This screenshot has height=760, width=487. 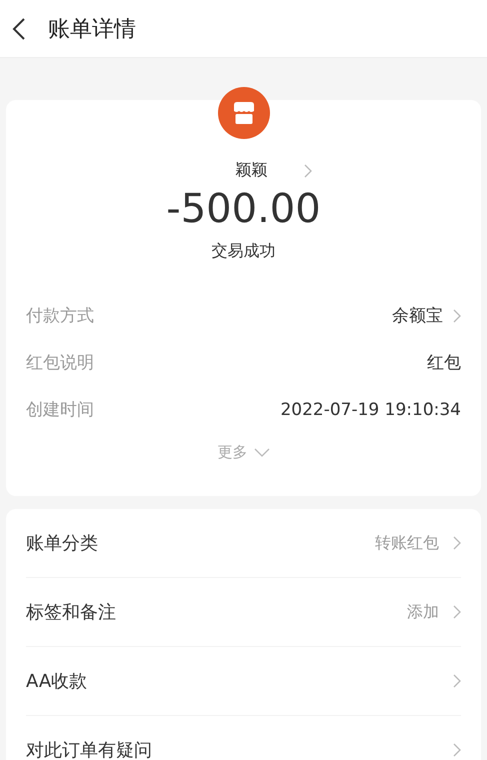 What do you see at coordinates (60, 410) in the screenshot?
I see `detail-label: 创建时间` at bounding box center [60, 410].